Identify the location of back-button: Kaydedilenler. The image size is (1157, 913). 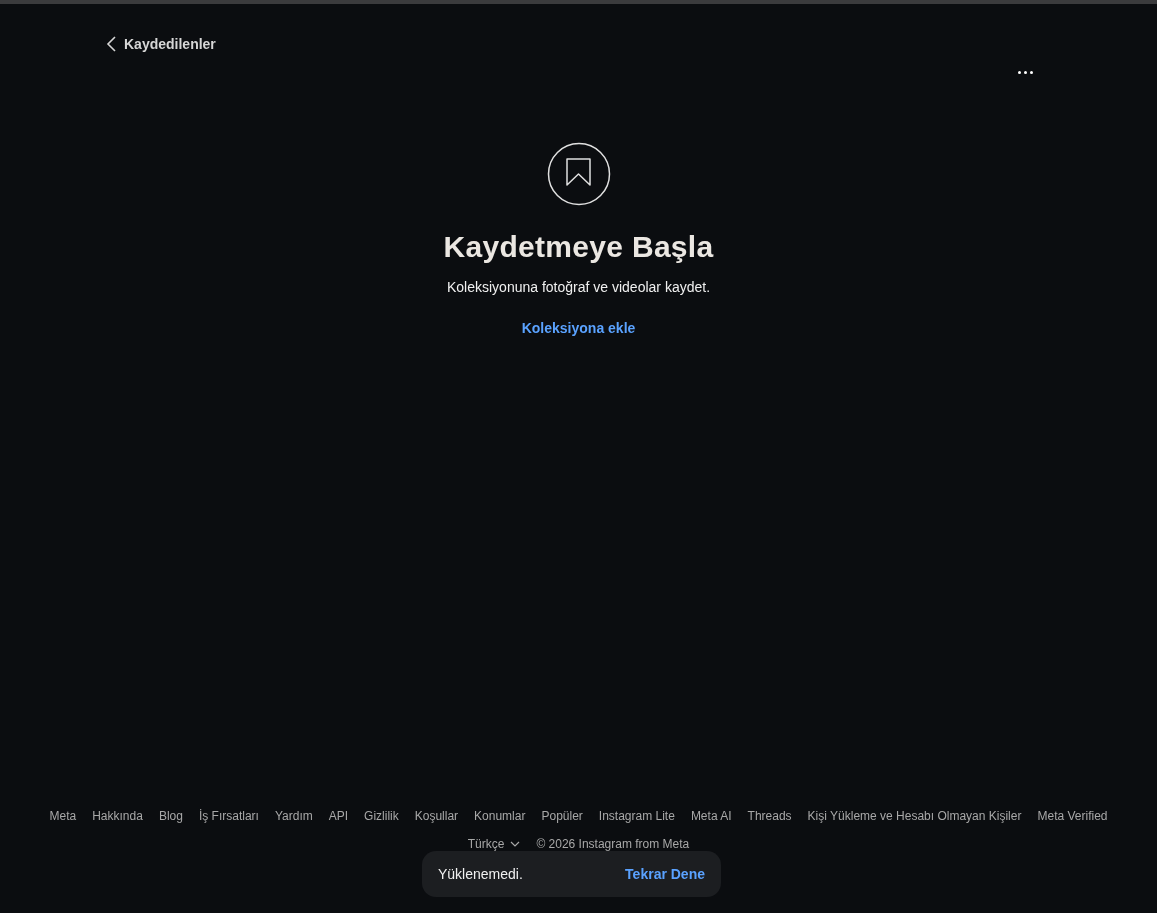
(161, 44).